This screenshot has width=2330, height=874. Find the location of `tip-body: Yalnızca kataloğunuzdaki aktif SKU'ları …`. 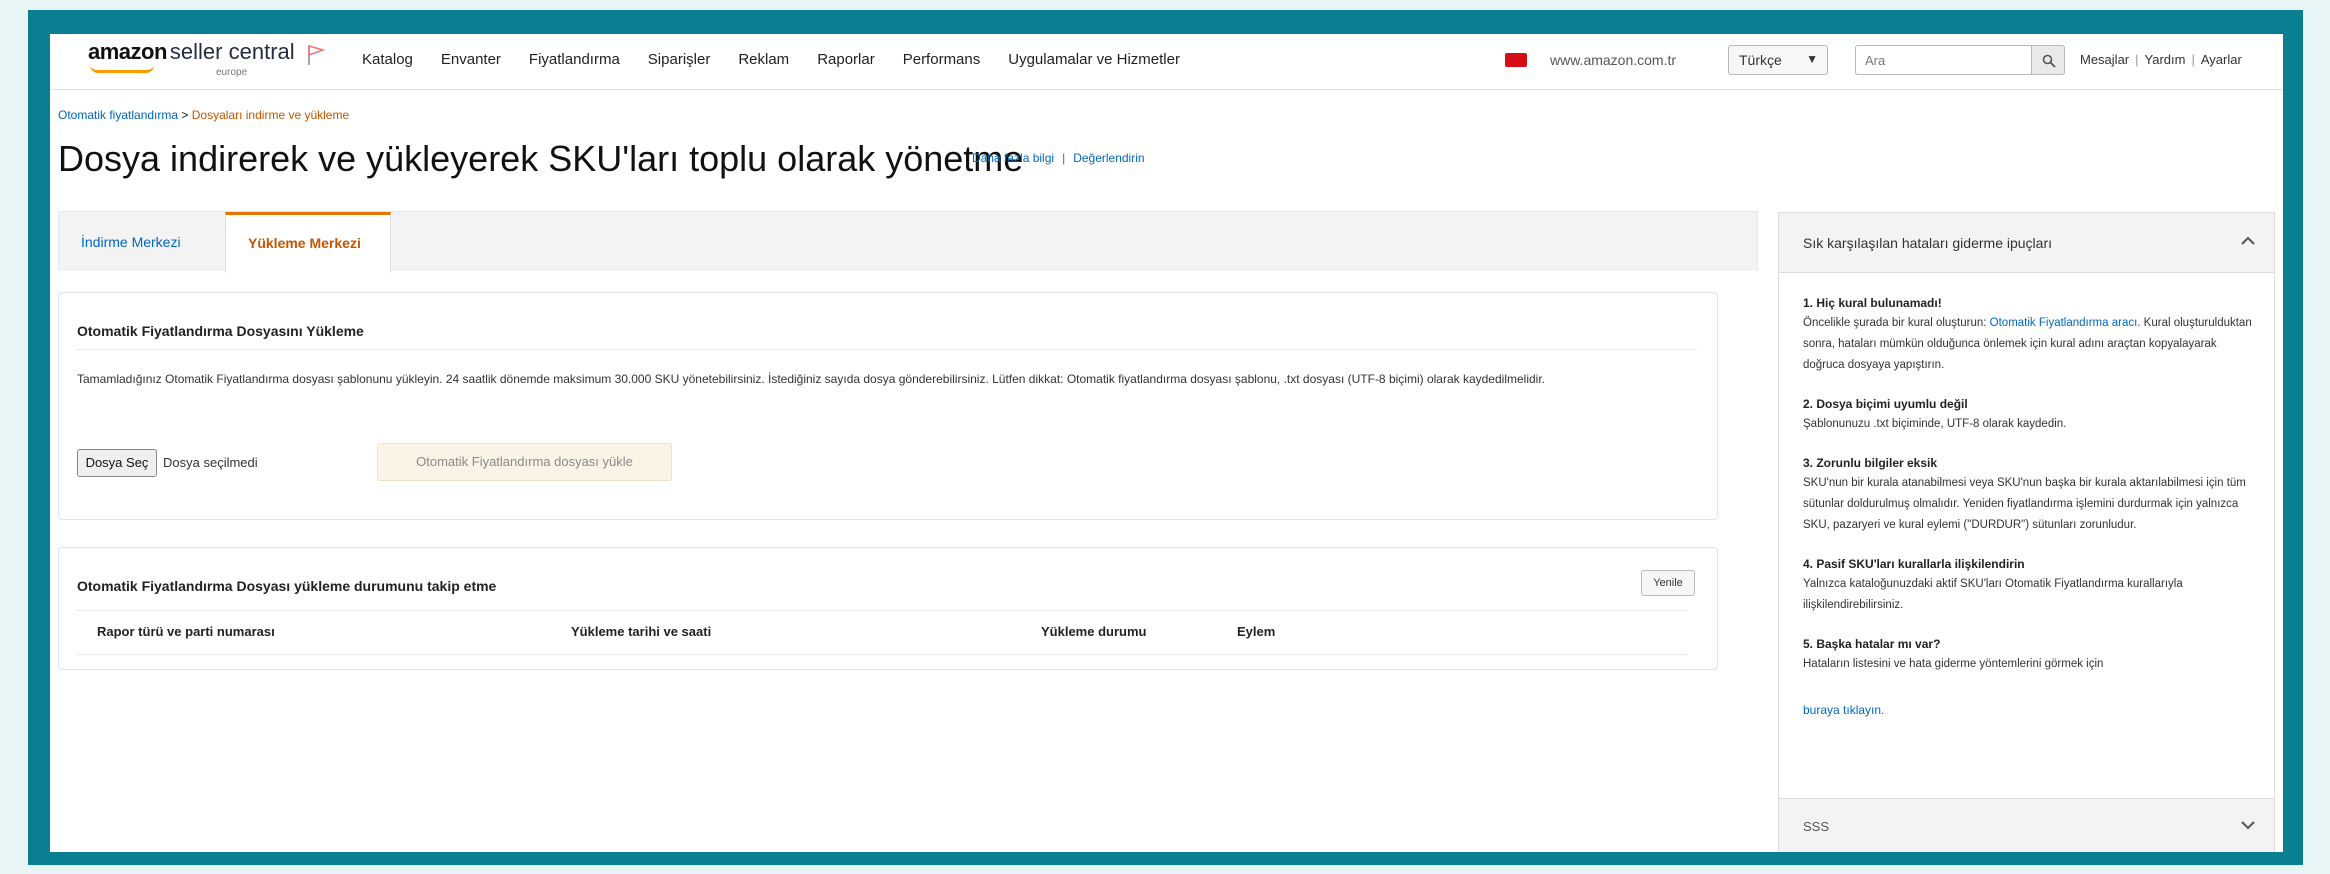

tip-body: Yalnızca kataloğunuzdaki aktif SKU'ları … is located at coordinates (1993, 594).